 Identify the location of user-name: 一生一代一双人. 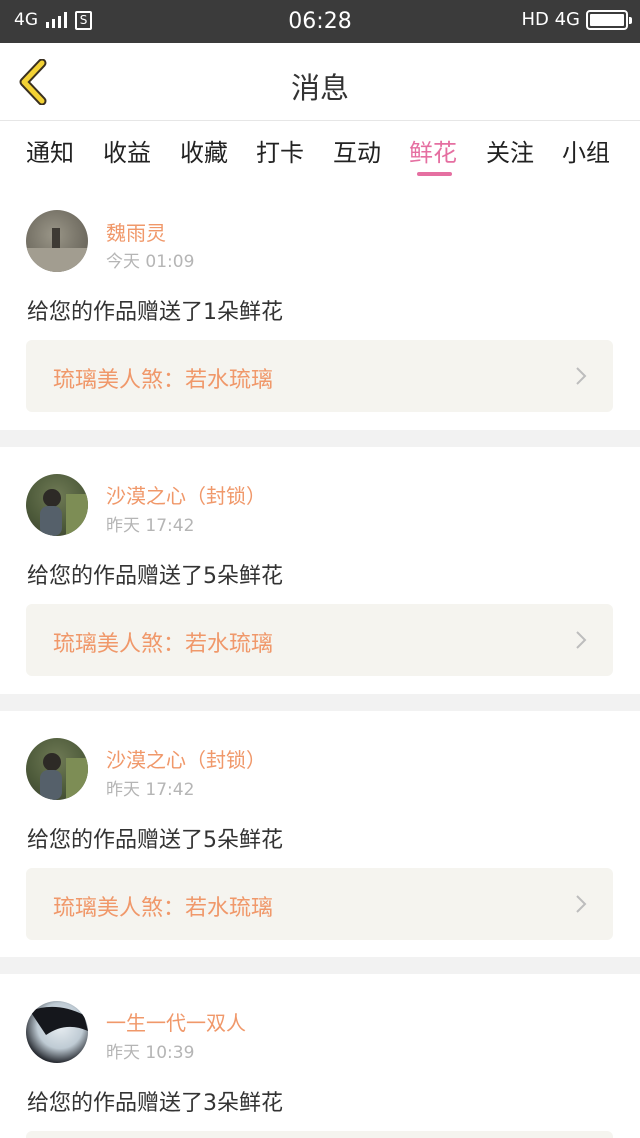
(176, 1021).